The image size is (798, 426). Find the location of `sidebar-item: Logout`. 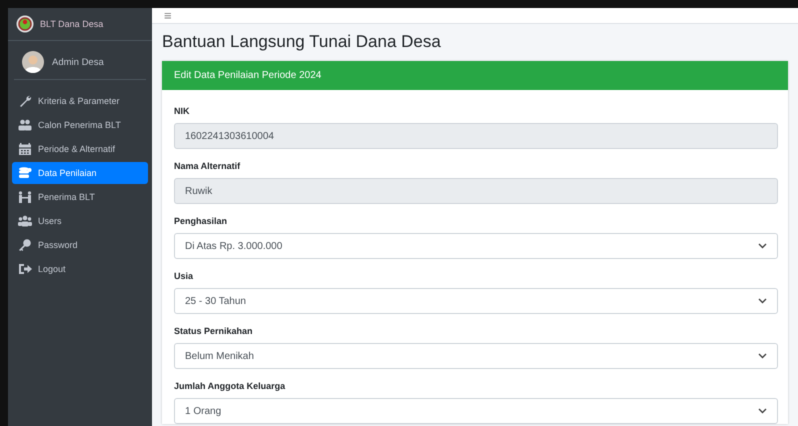

sidebar-item: Logout is located at coordinates (80, 269).